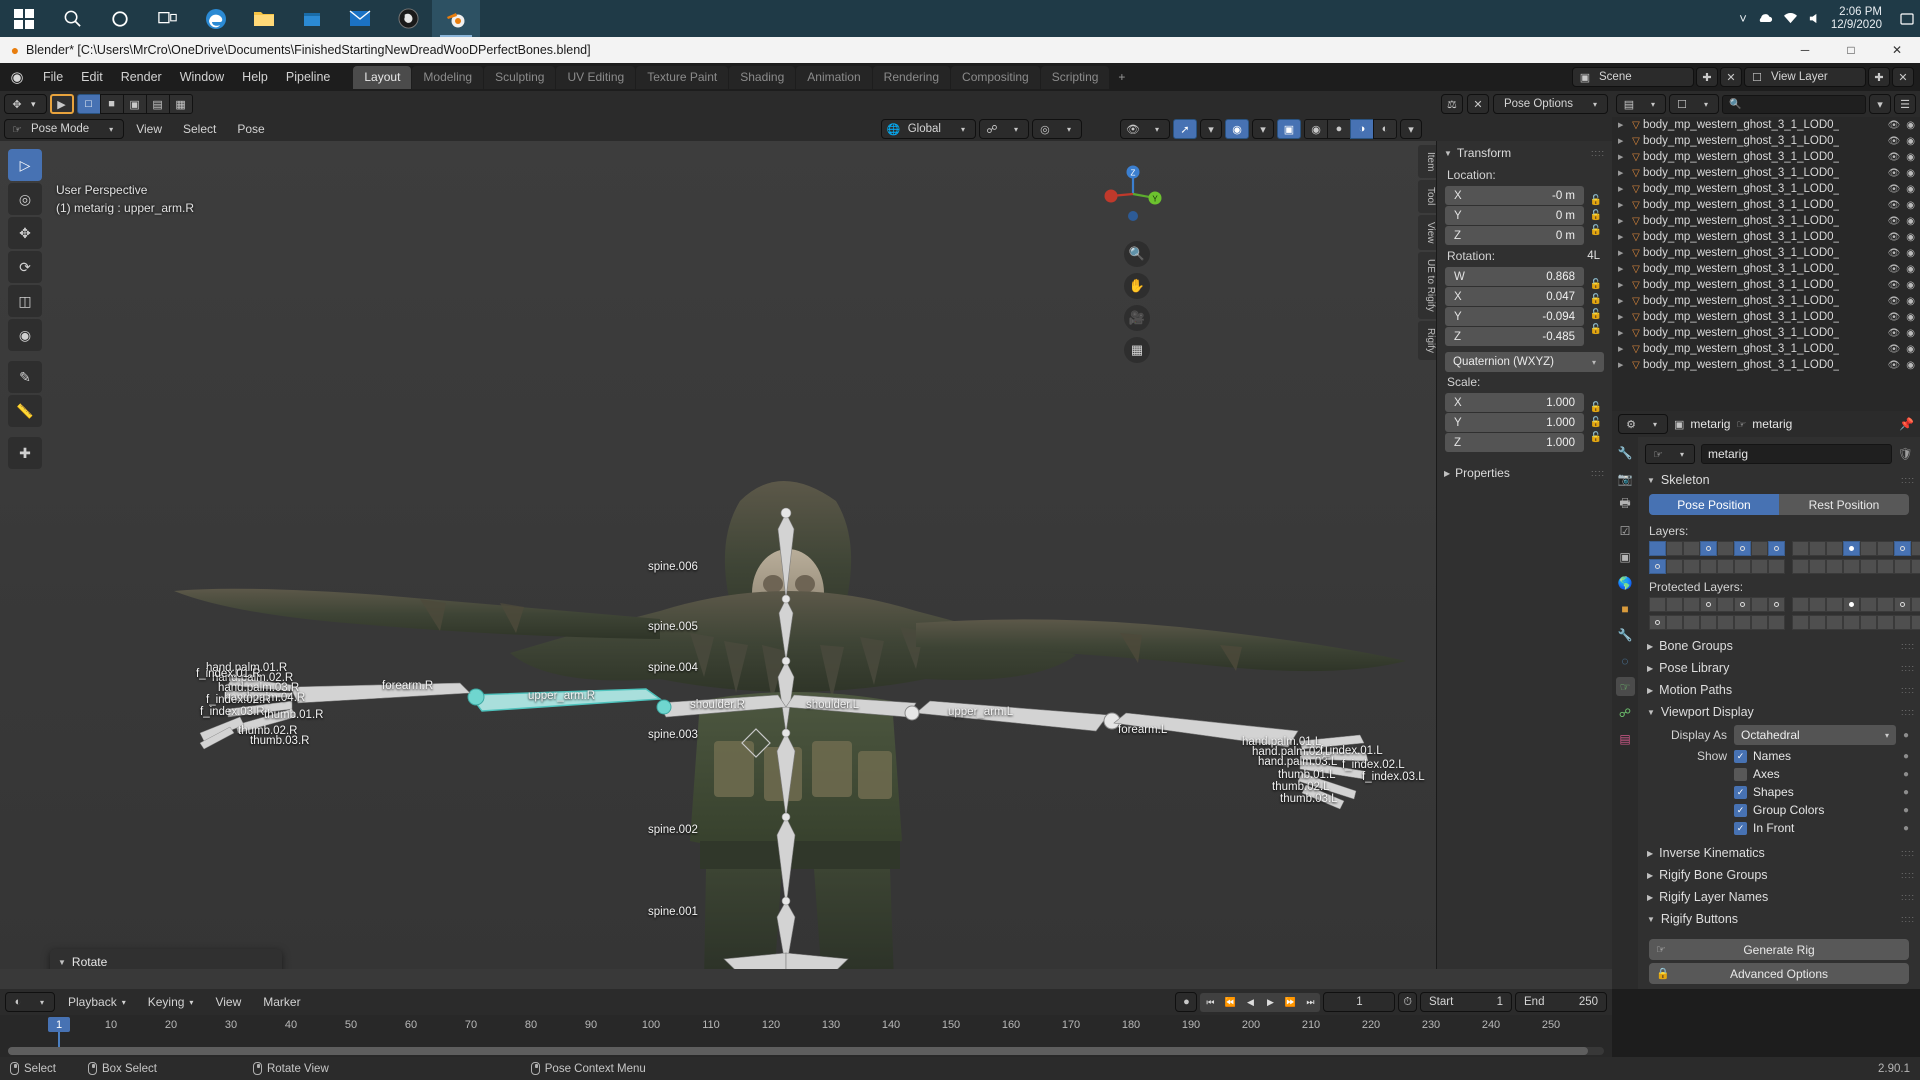  Describe the element at coordinates (1514, 336) in the screenshot. I see `rotation-z-row: Z -0.485` at that location.